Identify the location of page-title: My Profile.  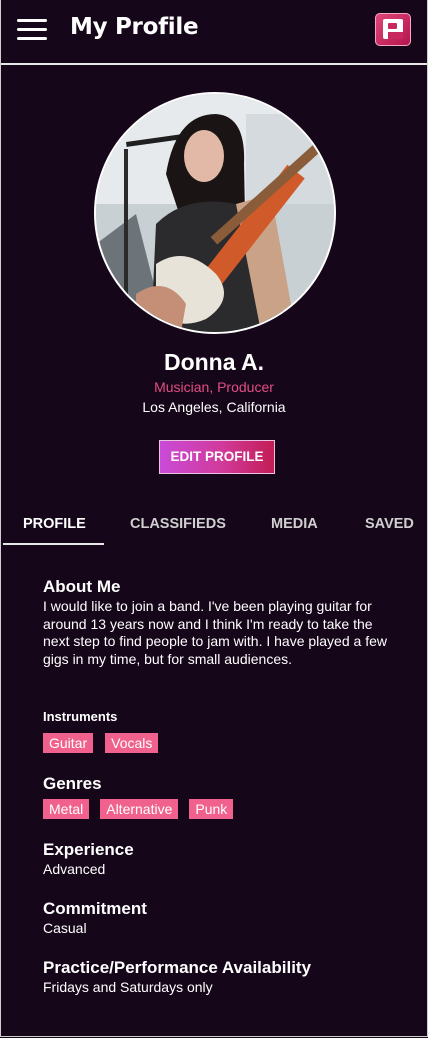
(134, 27).